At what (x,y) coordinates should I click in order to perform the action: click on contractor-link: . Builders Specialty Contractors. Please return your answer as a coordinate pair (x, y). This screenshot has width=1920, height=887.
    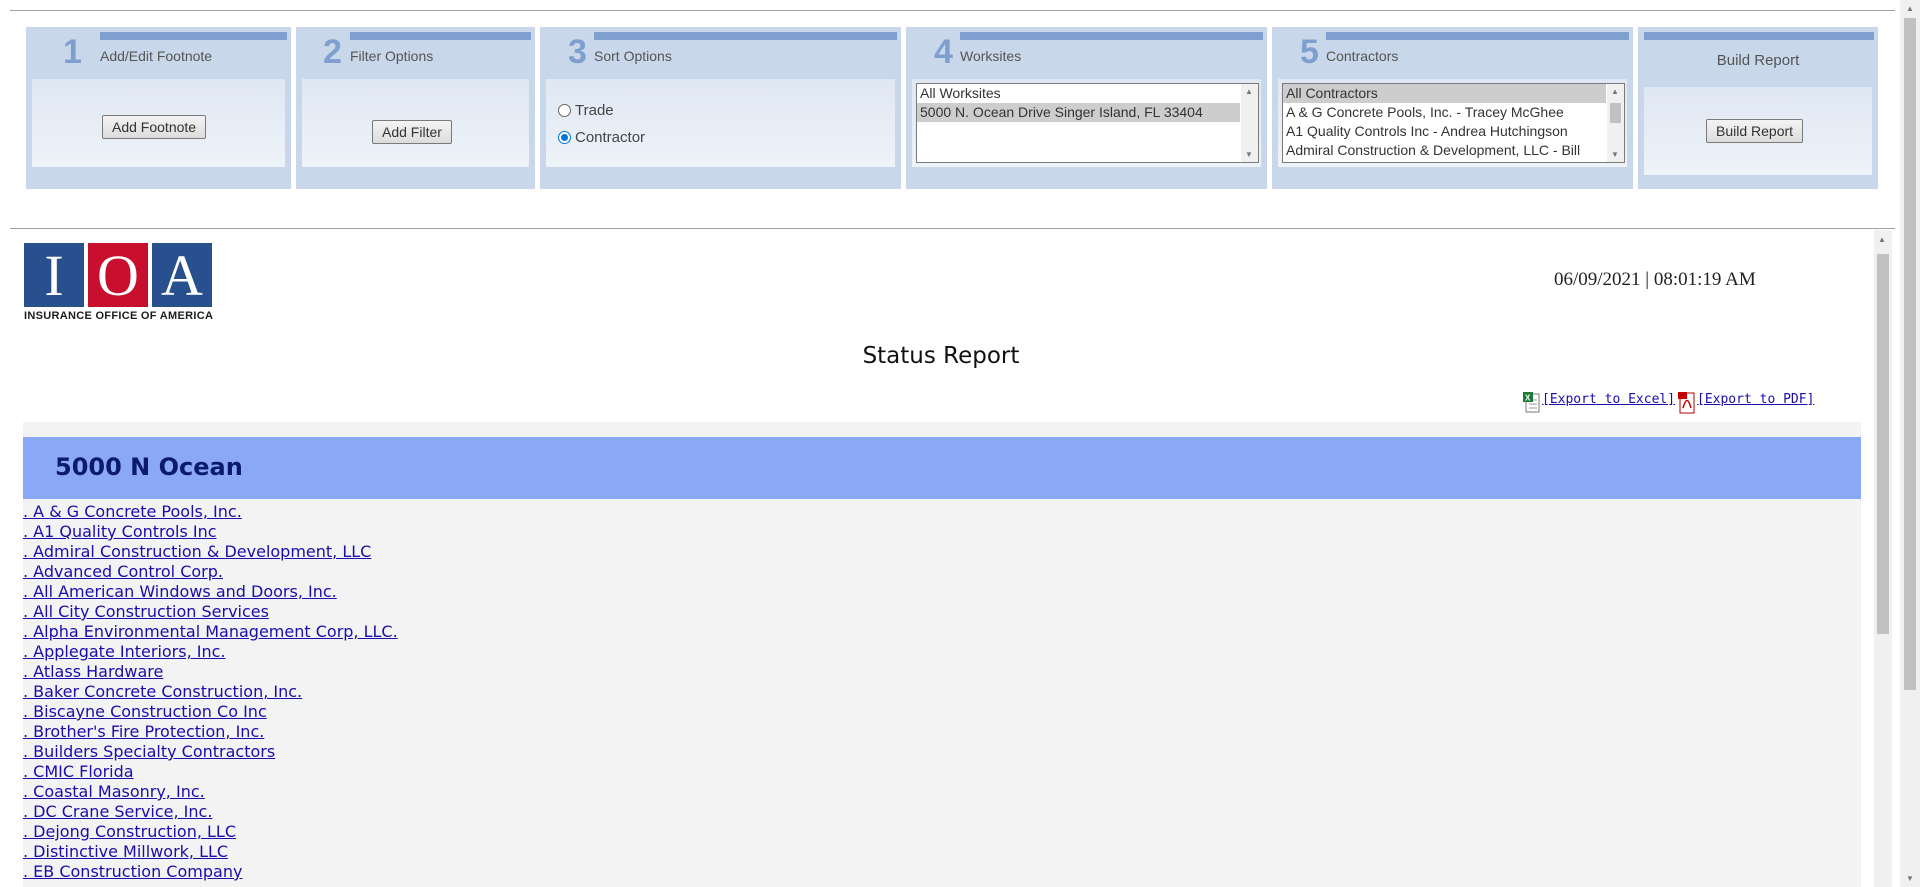
    Looking at the image, I should click on (210, 752).